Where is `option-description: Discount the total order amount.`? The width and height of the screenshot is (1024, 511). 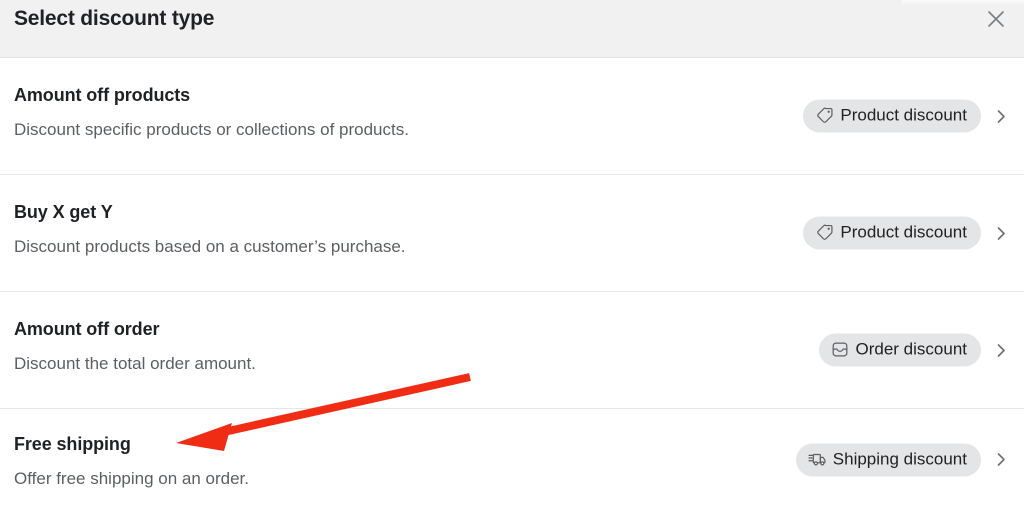
option-description: Discount the total order amount. is located at coordinates (135, 363).